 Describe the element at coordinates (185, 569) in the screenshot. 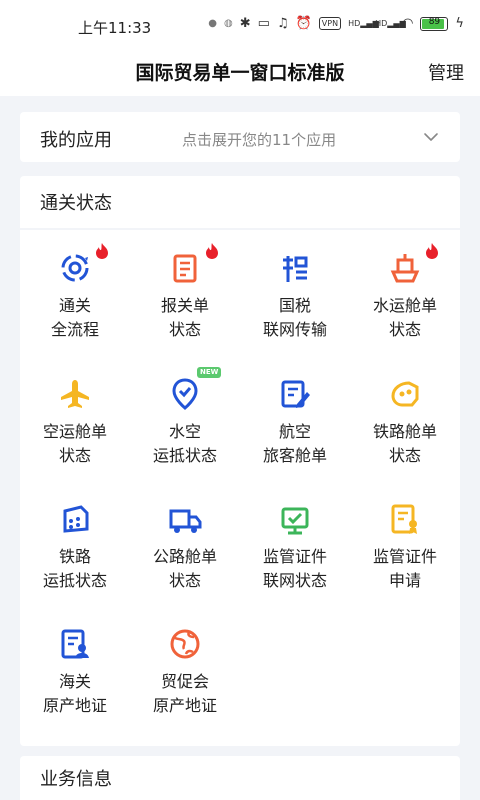

I see `grid-item-label: 公路舱单 状态` at that location.